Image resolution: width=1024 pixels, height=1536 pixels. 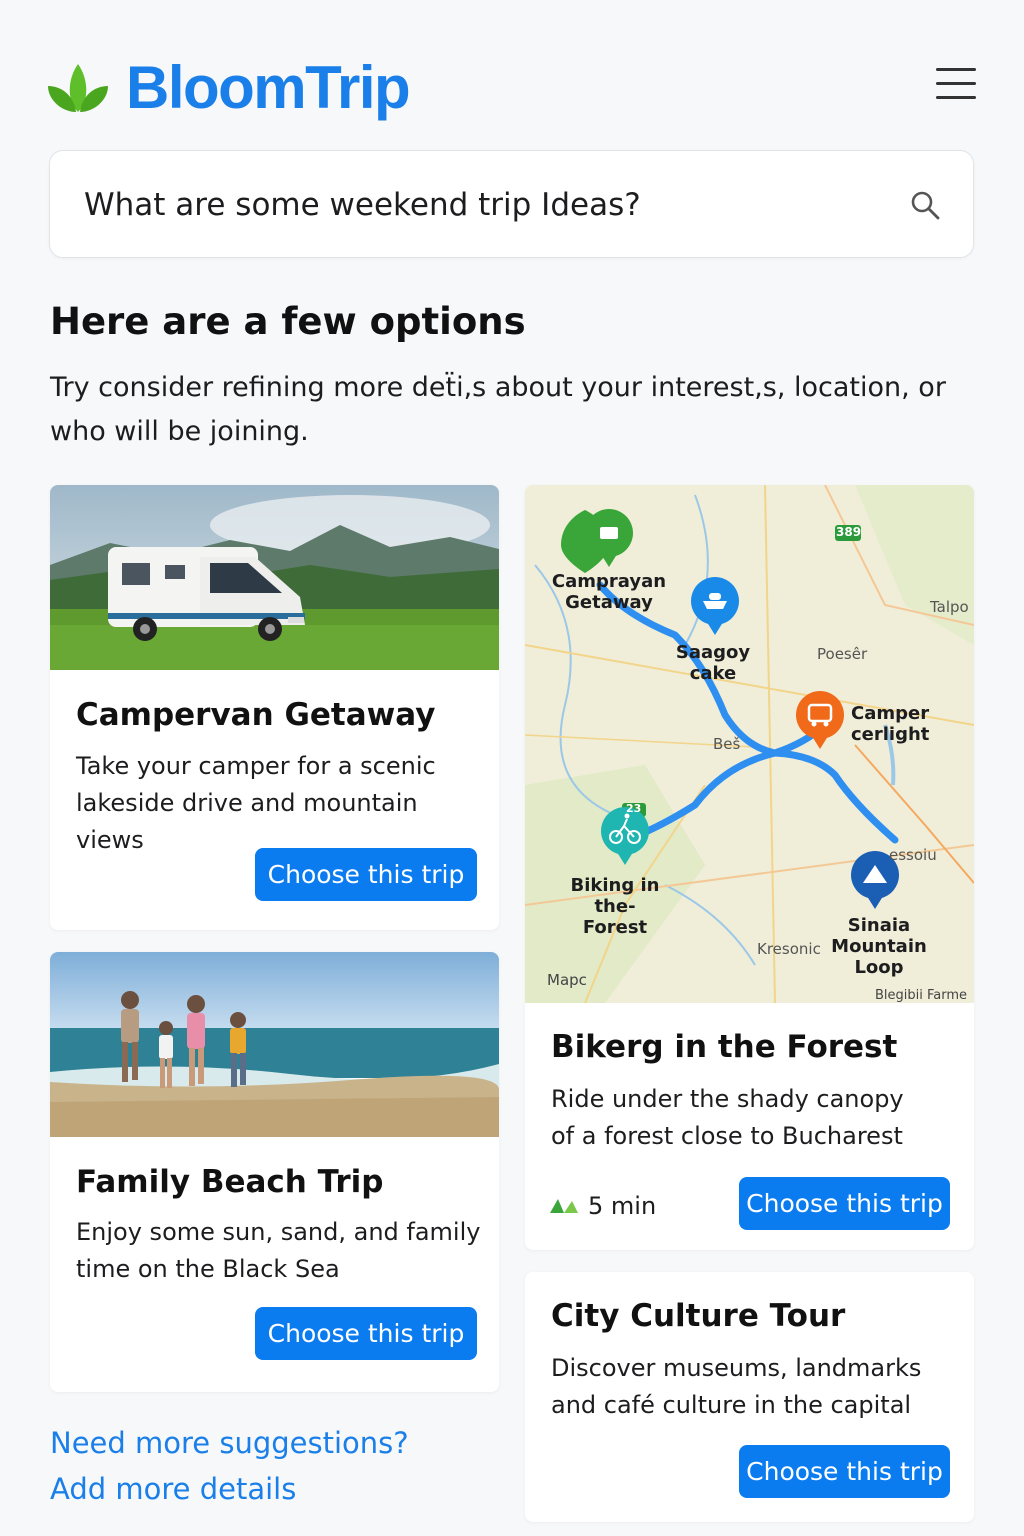 What do you see at coordinates (288, 321) in the screenshot?
I see `results-heading: Here are a few options` at bounding box center [288, 321].